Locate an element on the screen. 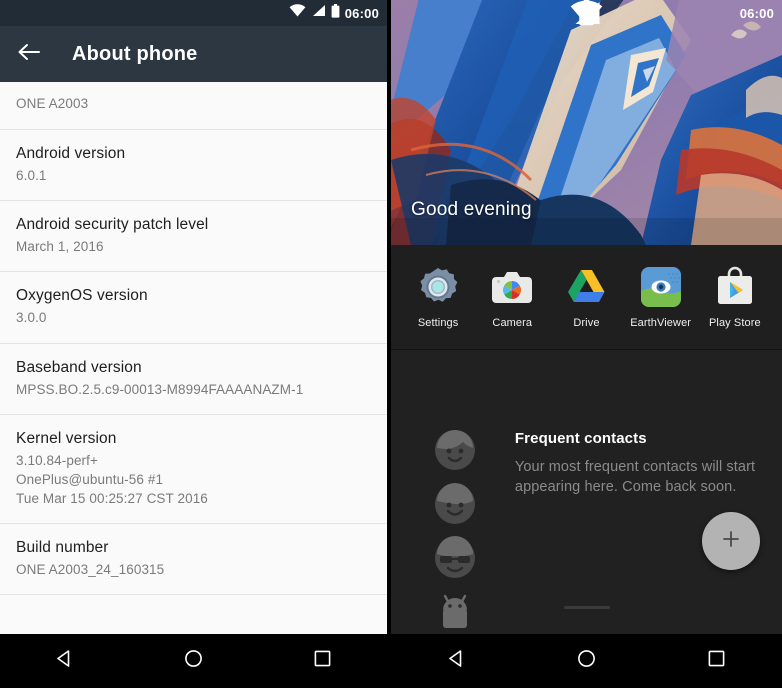 The width and height of the screenshot is (782, 688). left-status-bar: 06:00 is located at coordinates (193, 13).